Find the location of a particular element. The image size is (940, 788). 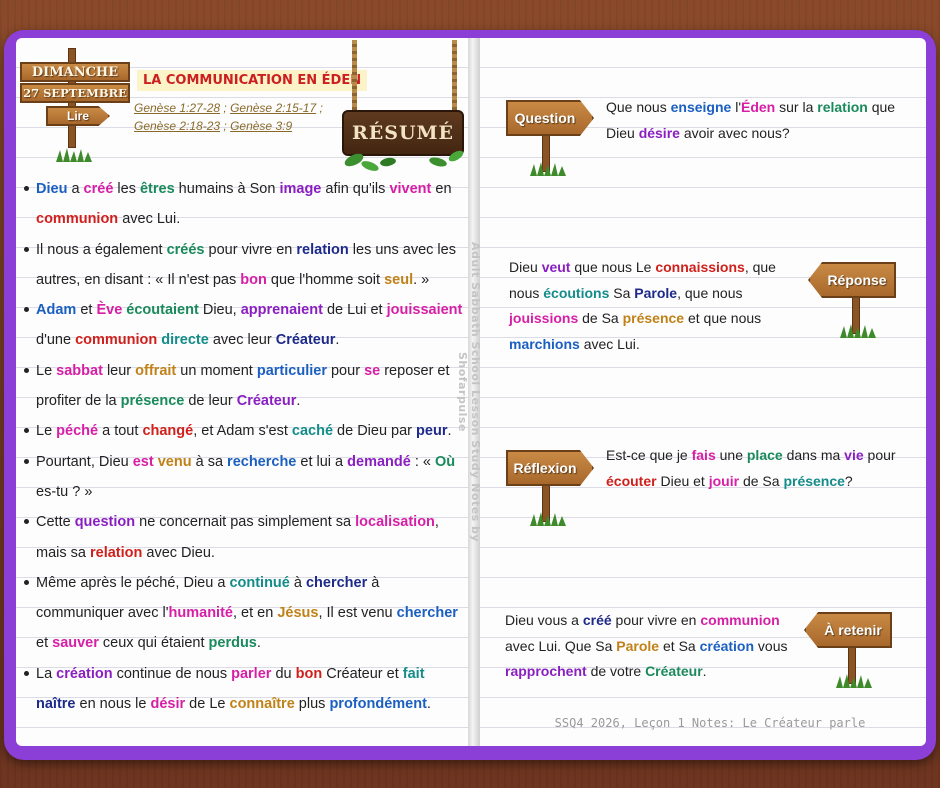

text-run: que l'homme soit is located at coordinates (325, 279).